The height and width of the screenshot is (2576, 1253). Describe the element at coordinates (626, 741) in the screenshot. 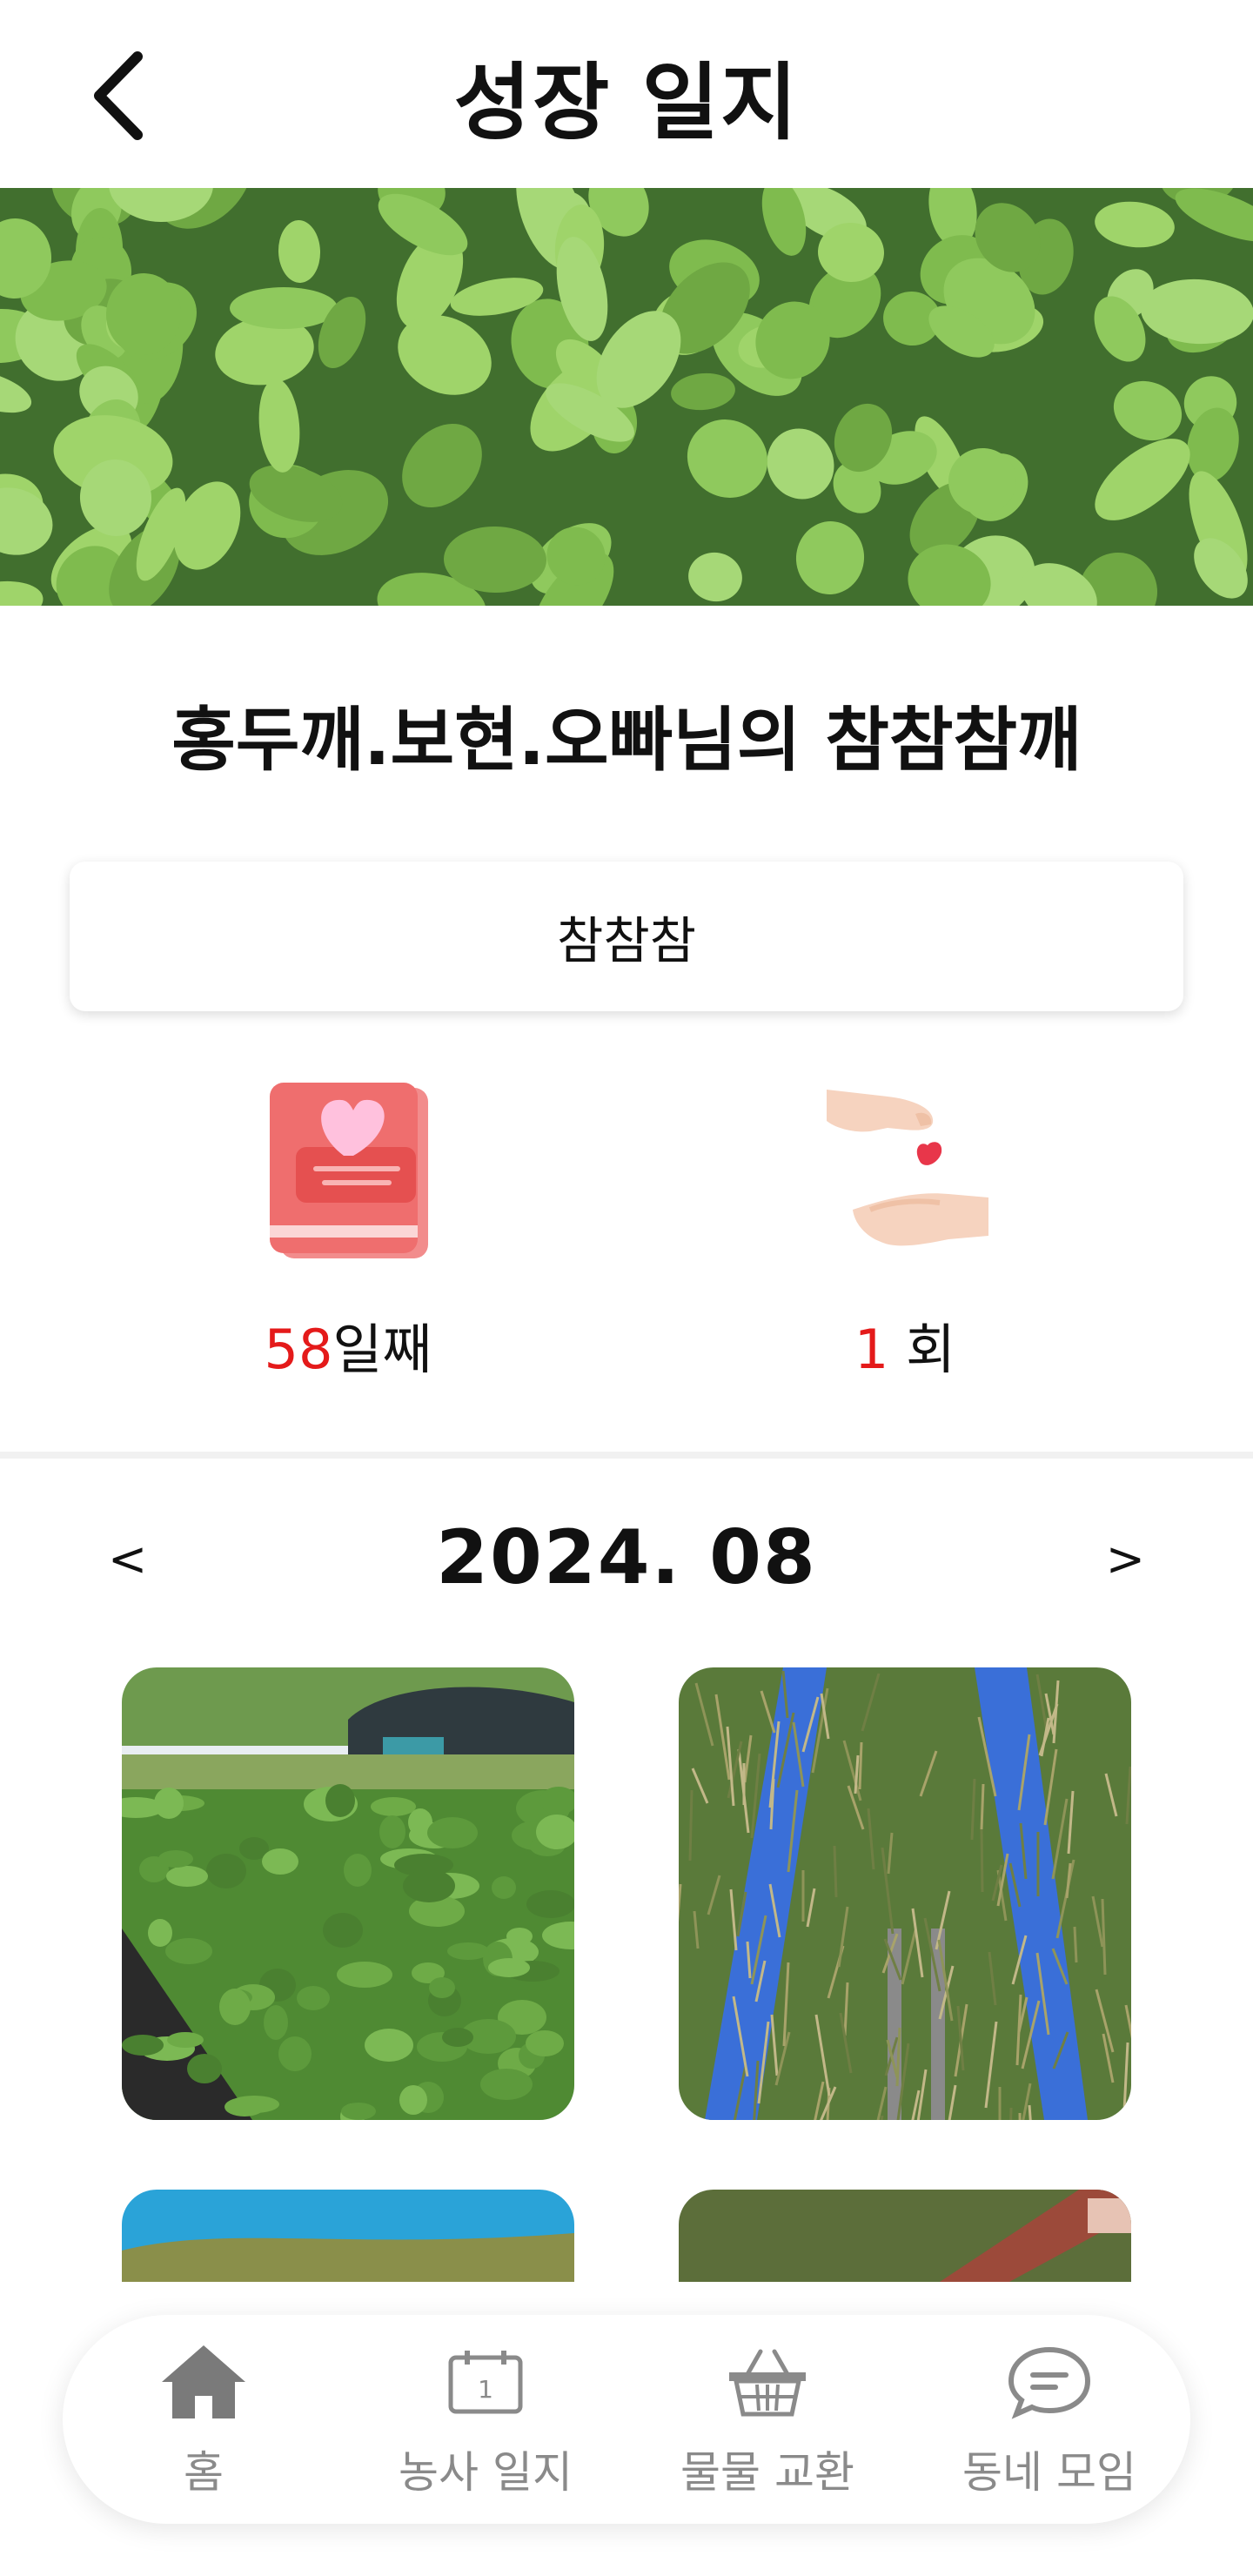

I see `plant-name: 홍두깨.보현.오빠님의 참참참깨` at that location.